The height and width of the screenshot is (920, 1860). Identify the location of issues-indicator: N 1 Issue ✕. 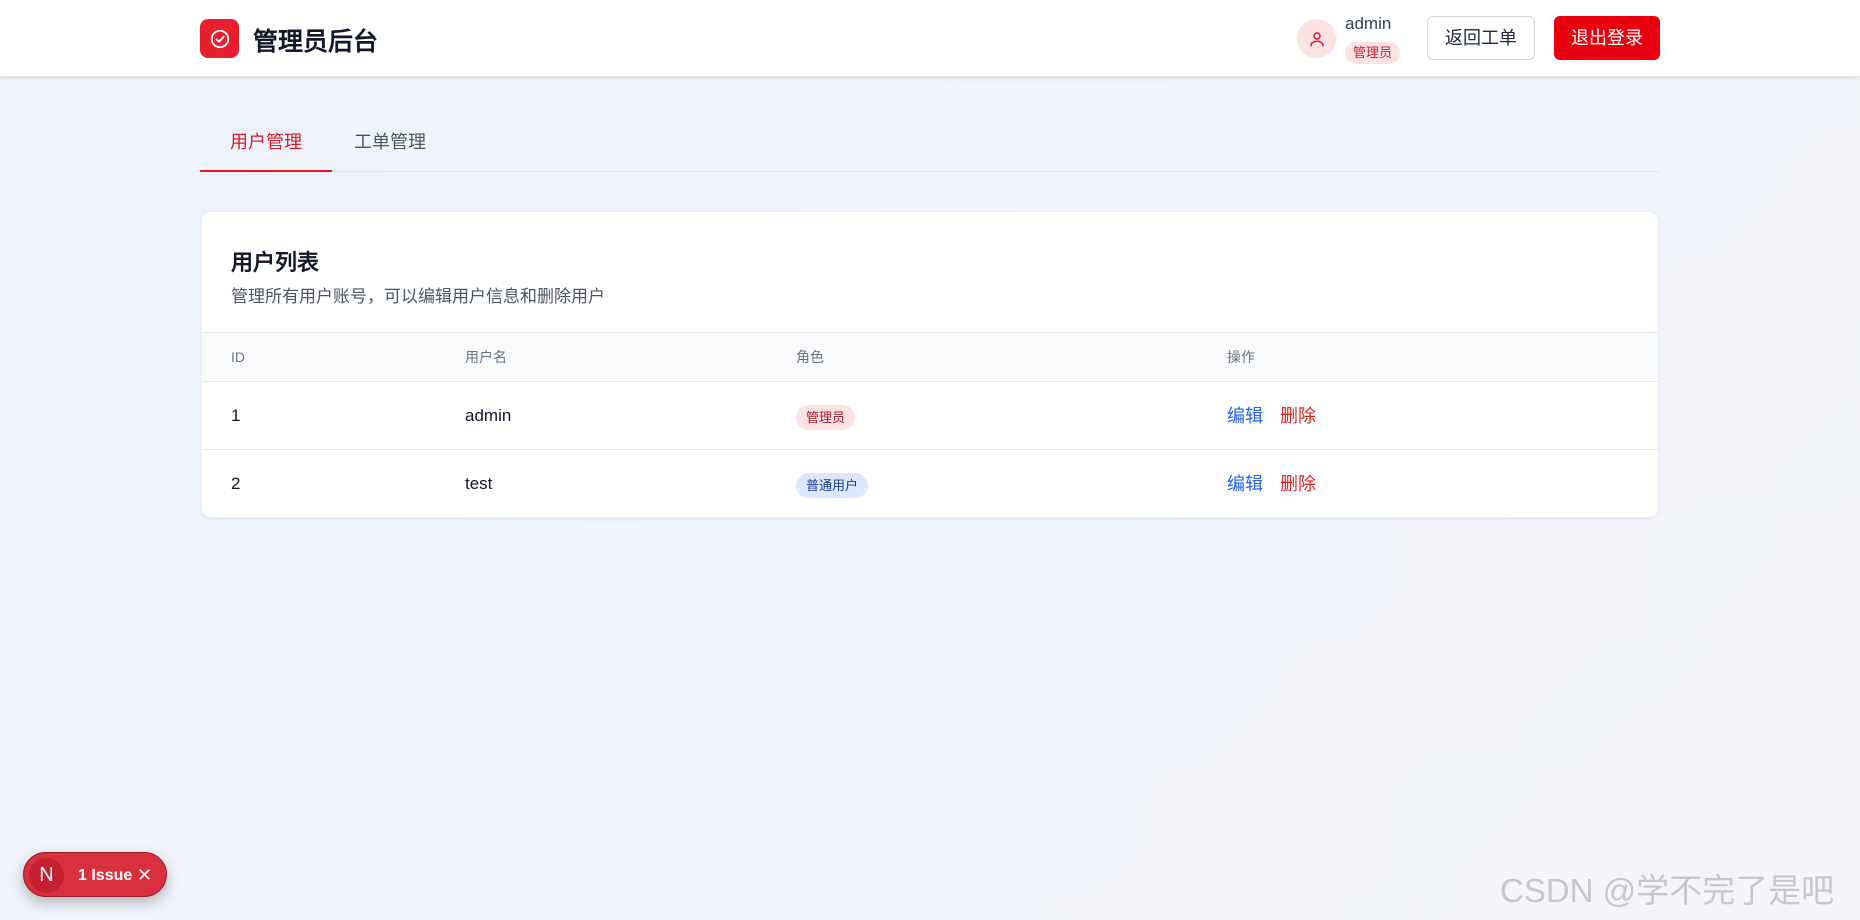
(95, 874).